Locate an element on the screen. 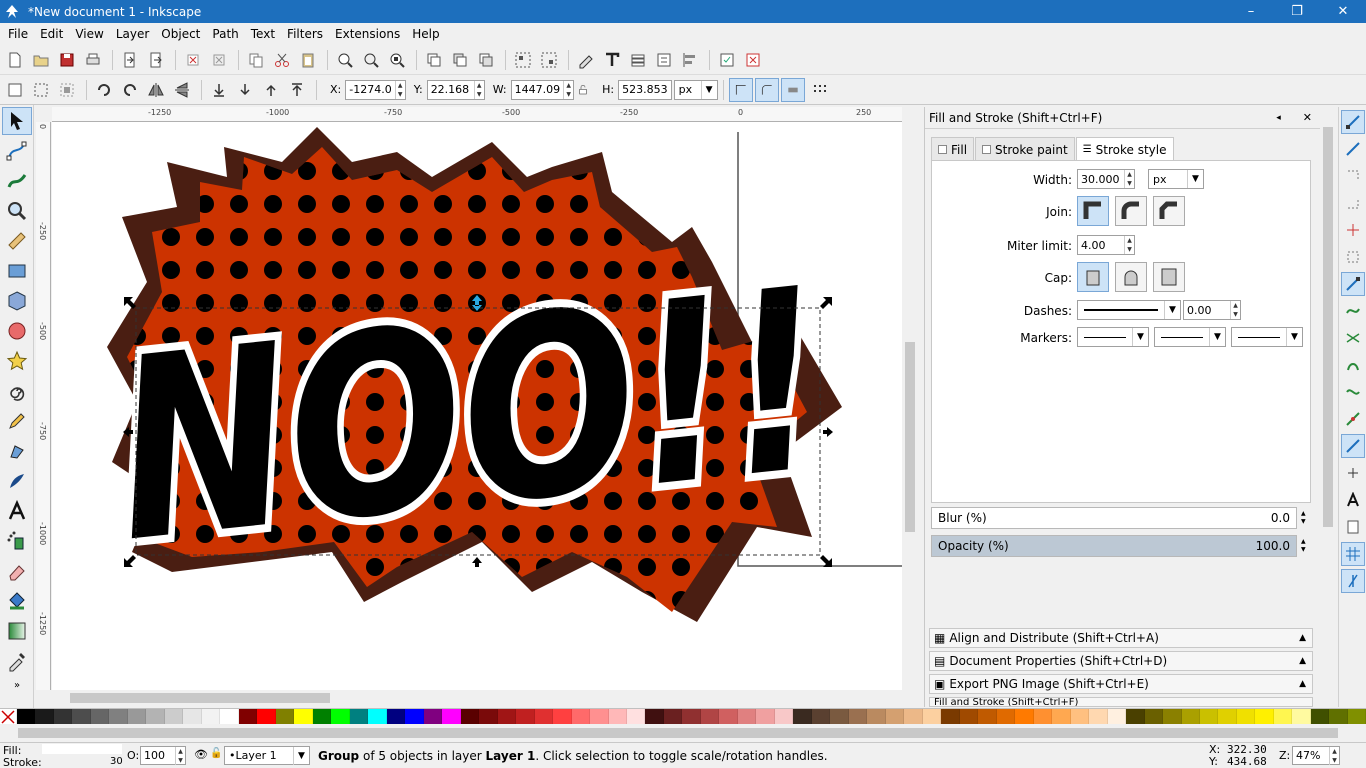 This screenshot has height=768, width=1366. snap-guide-icon is located at coordinates (1353, 581).